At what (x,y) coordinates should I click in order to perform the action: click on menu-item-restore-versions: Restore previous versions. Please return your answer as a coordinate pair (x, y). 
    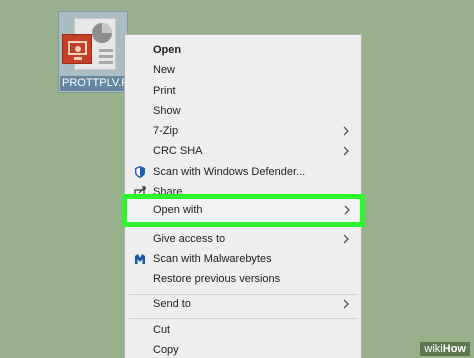
    Looking at the image, I should click on (243, 279).